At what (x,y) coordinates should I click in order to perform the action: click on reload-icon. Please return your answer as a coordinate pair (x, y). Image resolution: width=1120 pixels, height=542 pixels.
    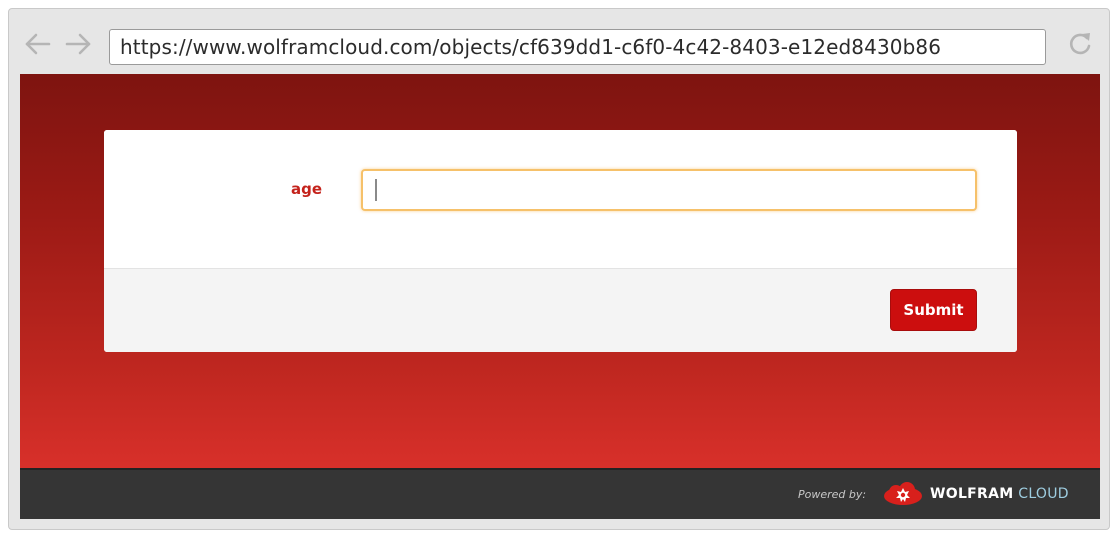
    Looking at the image, I should click on (1080, 44).